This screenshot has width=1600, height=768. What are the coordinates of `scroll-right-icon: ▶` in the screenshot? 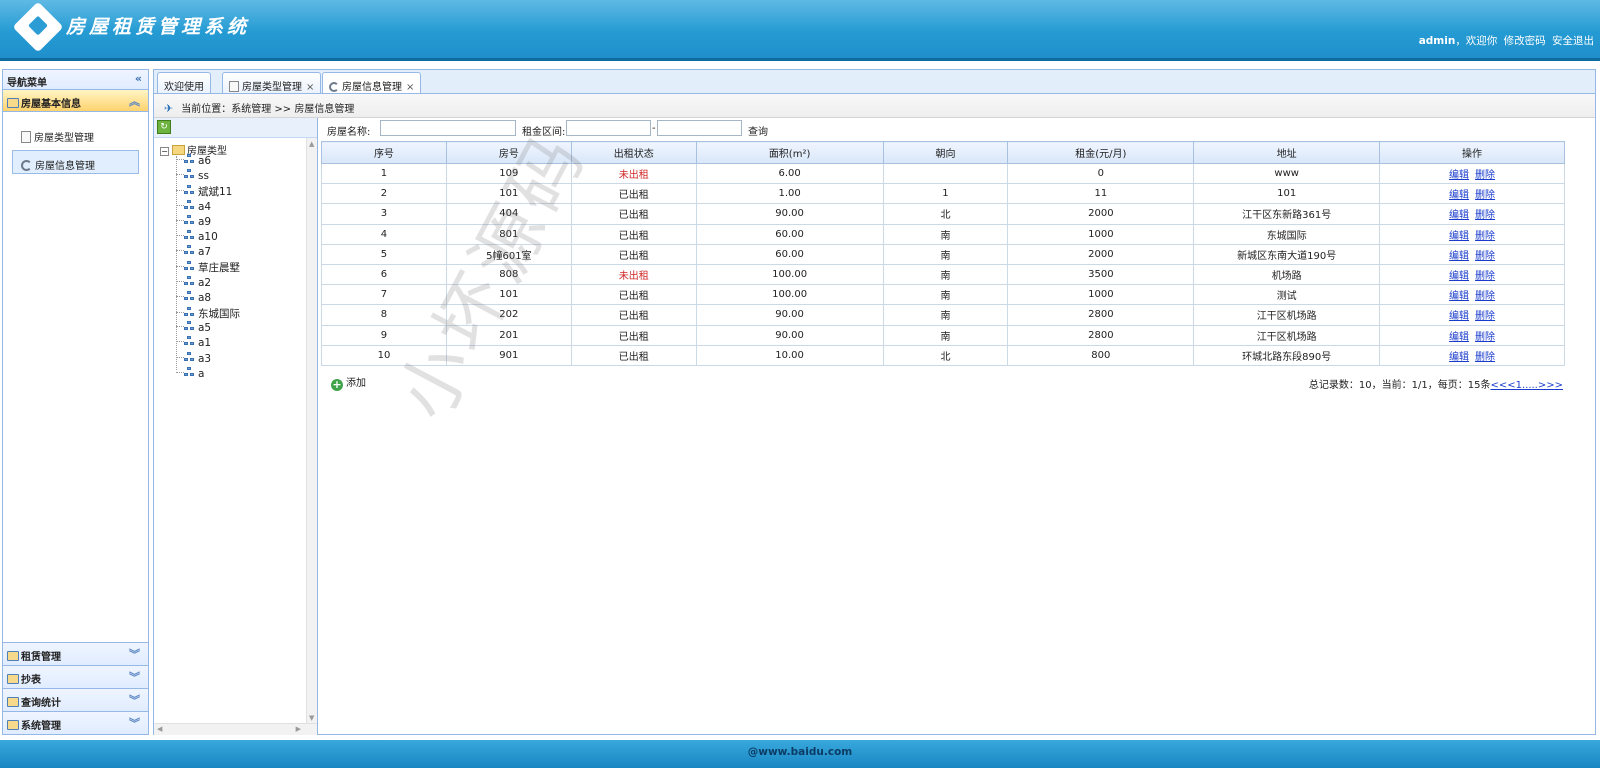 It's located at (298, 729).